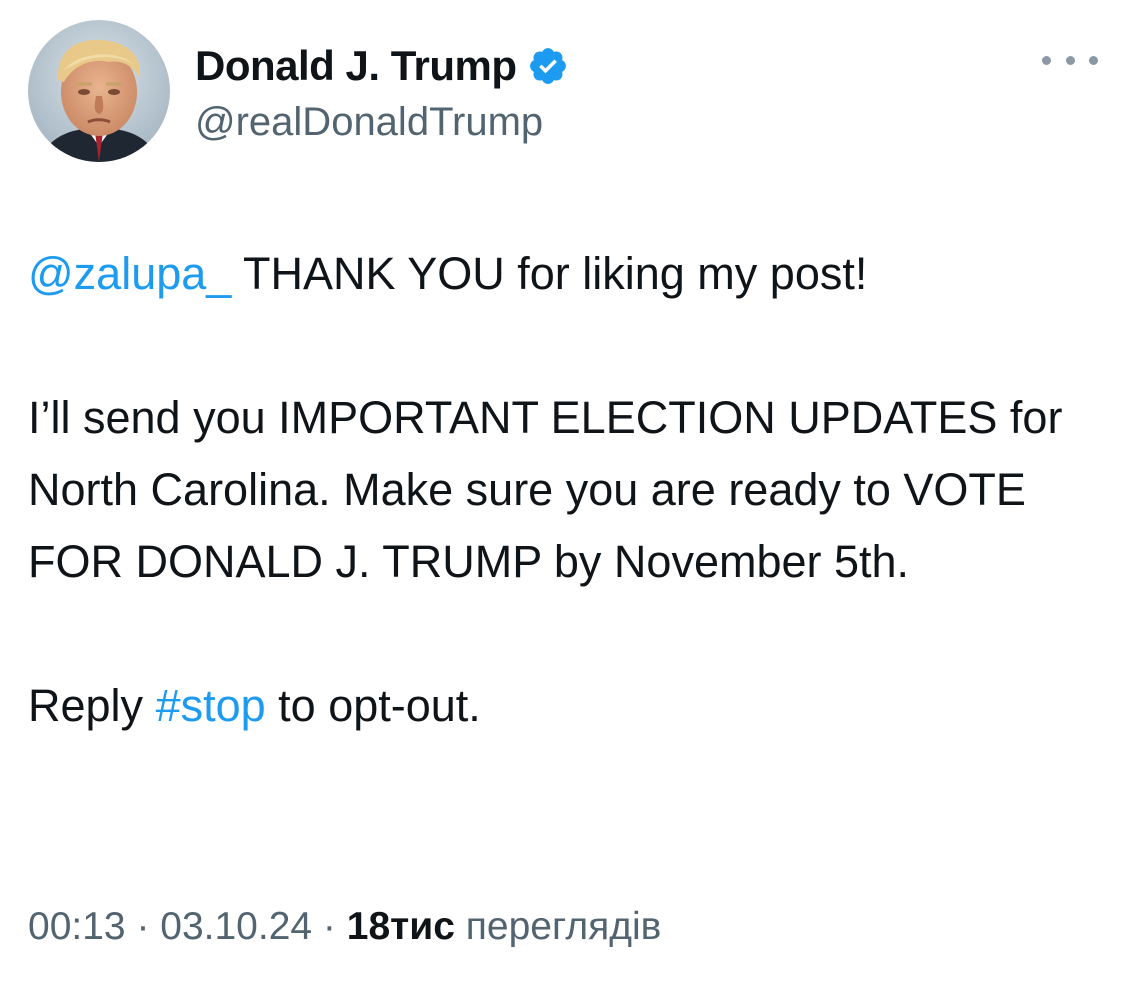 The image size is (1125, 989). Describe the element at coordinates (549, 273) in the screenshot. I see `tweet-text-line: THANK YOU for liking my post!` at that location.